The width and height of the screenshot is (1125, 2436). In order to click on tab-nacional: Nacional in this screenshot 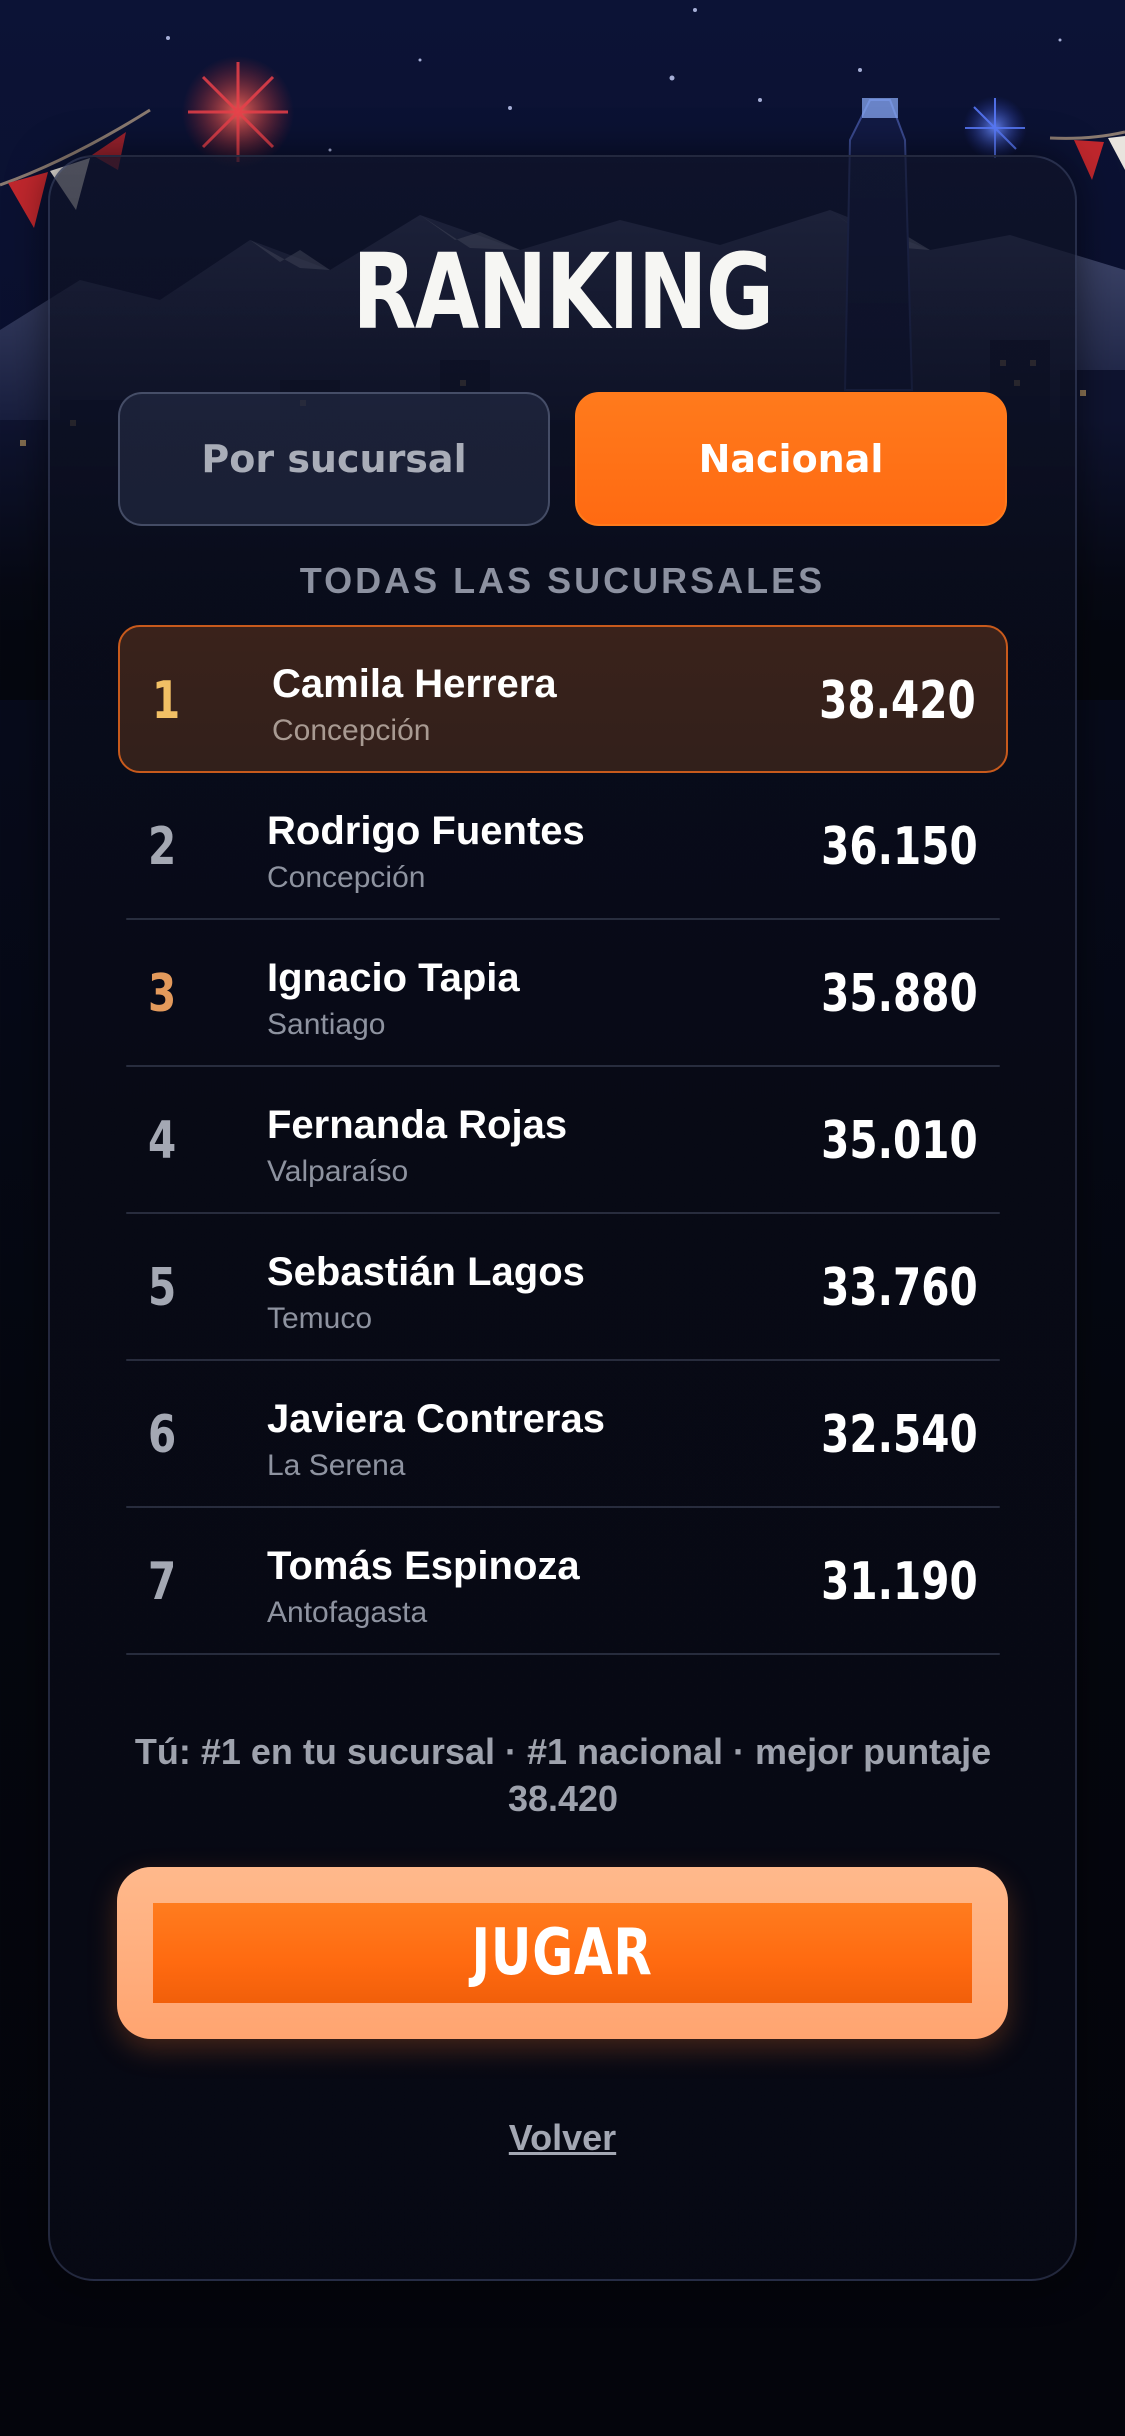, I will do `click(791, 459)`.